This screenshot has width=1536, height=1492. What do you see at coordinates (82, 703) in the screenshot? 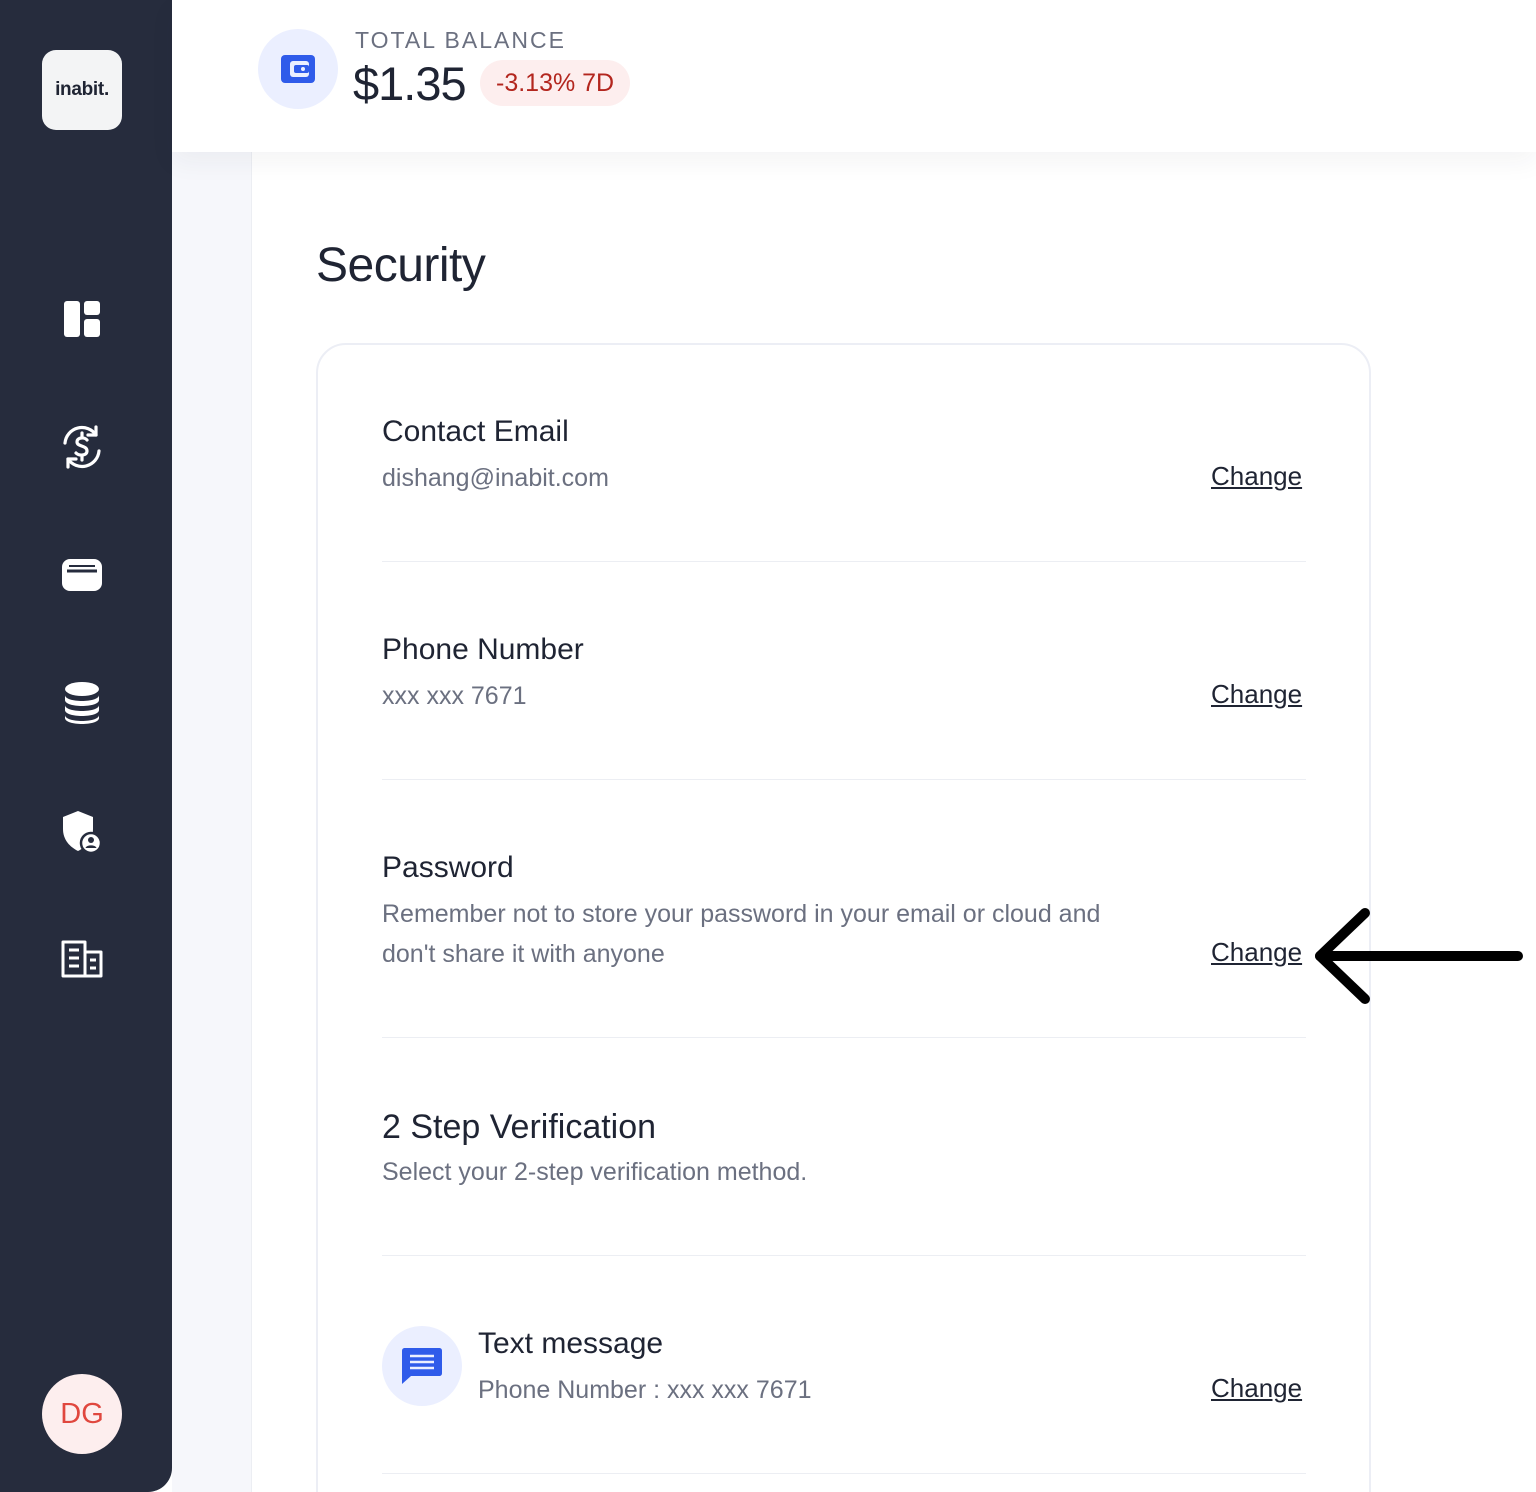
I see `database-stack-icon` at bounding box center [82, 703].